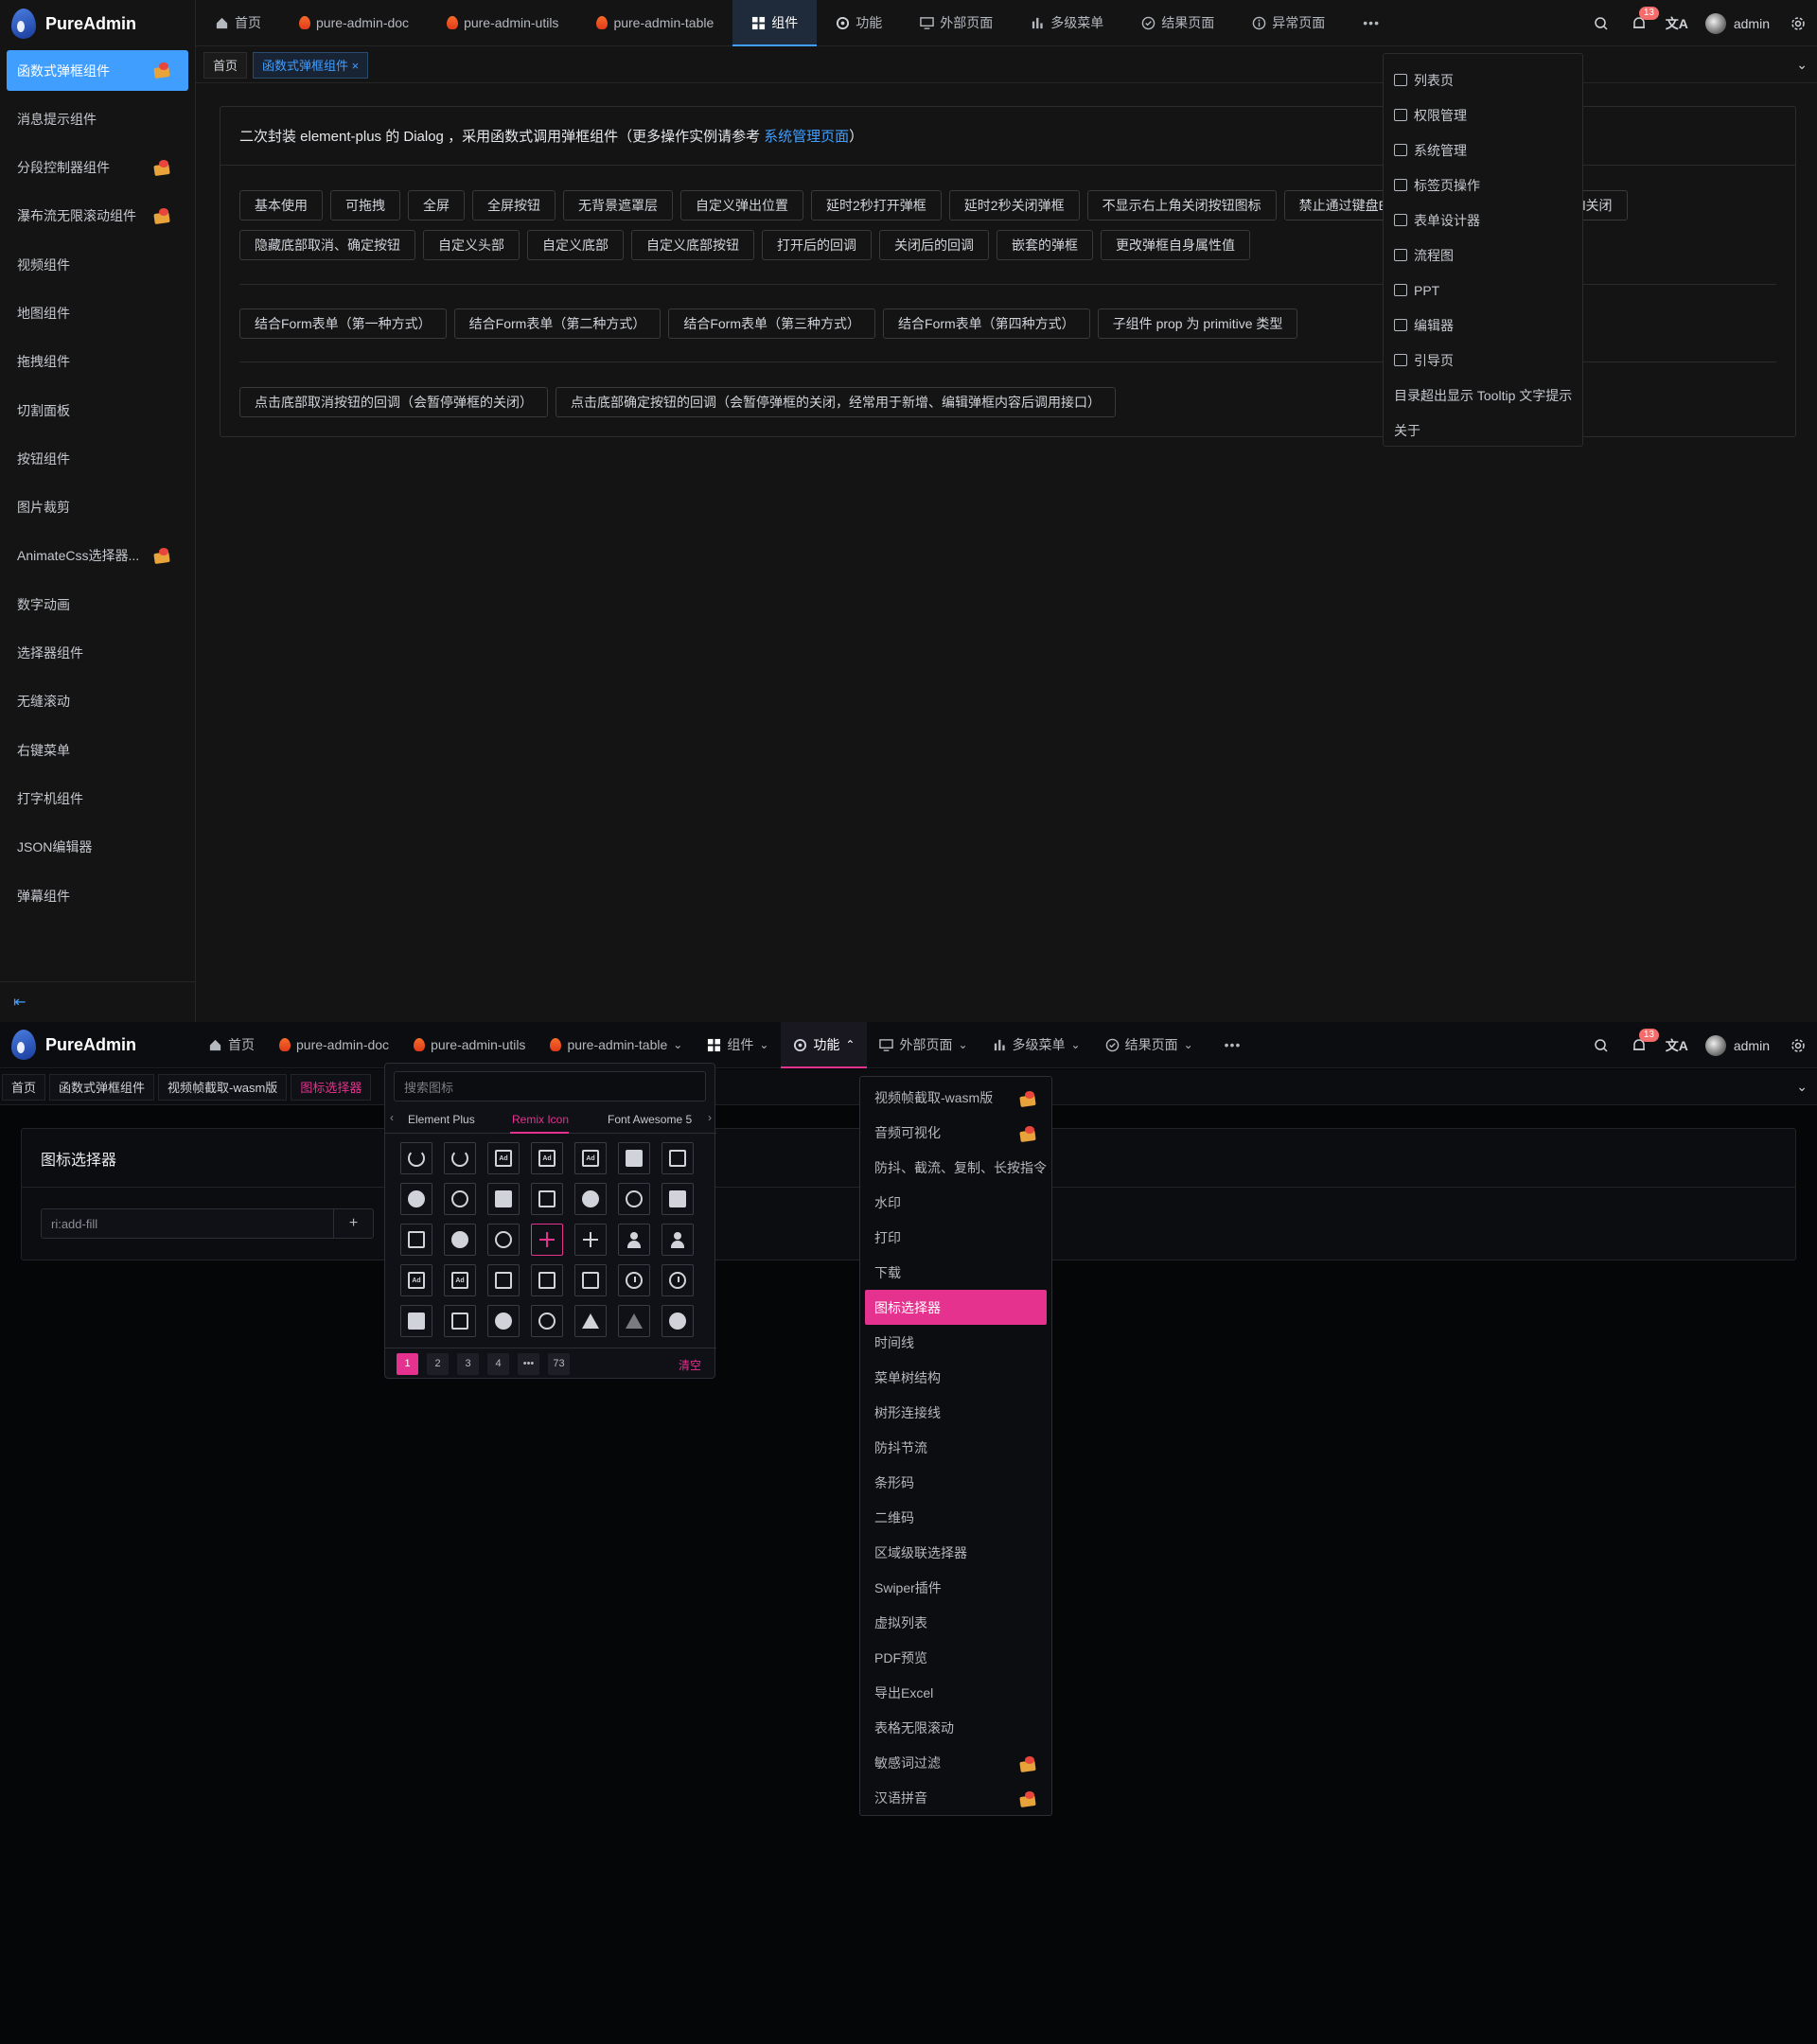  What do you see at coordinates (281, 205) in the screenshot?
I see `demo-button: 基本使用` at bounding box center [281, 205].